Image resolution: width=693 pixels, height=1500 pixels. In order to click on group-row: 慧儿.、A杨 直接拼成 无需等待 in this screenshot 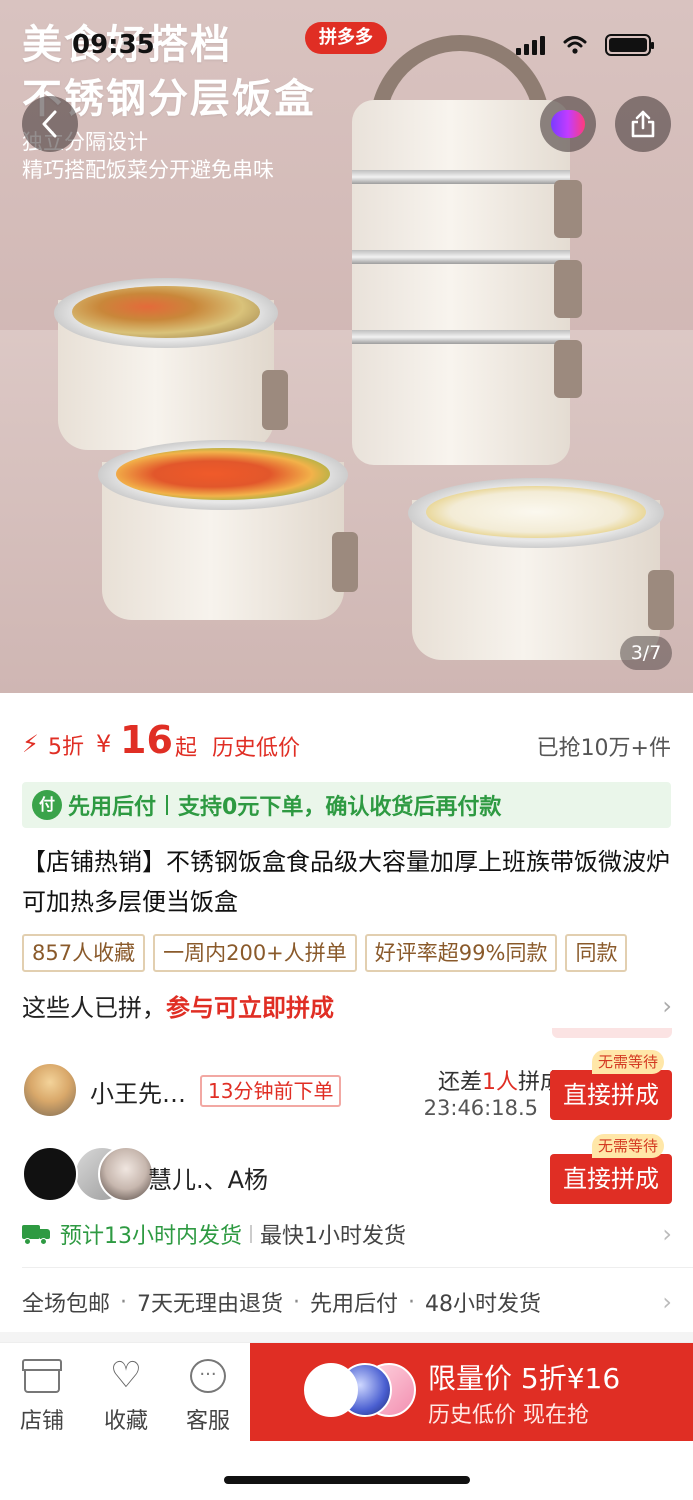, I will do `click(347, 1173)`.